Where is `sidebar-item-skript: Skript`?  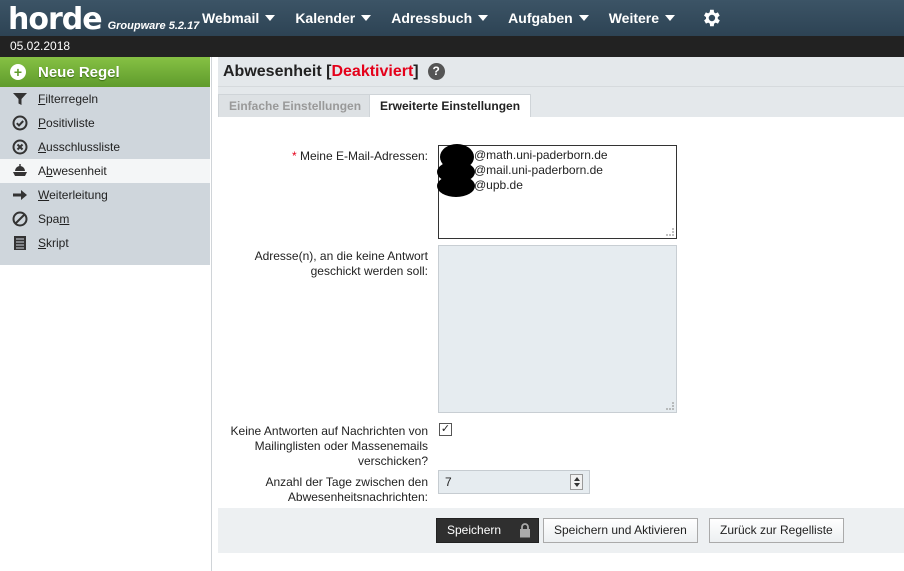
sidebar-item-skript: Skript is located at coordinates (105, 243).